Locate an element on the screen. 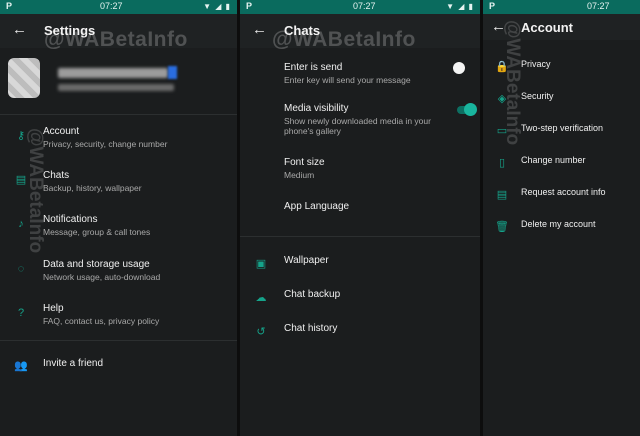 Image resolution: width=640 pixels, height=436 pixels. item-subtitle: Show newly downloaded media in your is located at coordinates (357, 121).